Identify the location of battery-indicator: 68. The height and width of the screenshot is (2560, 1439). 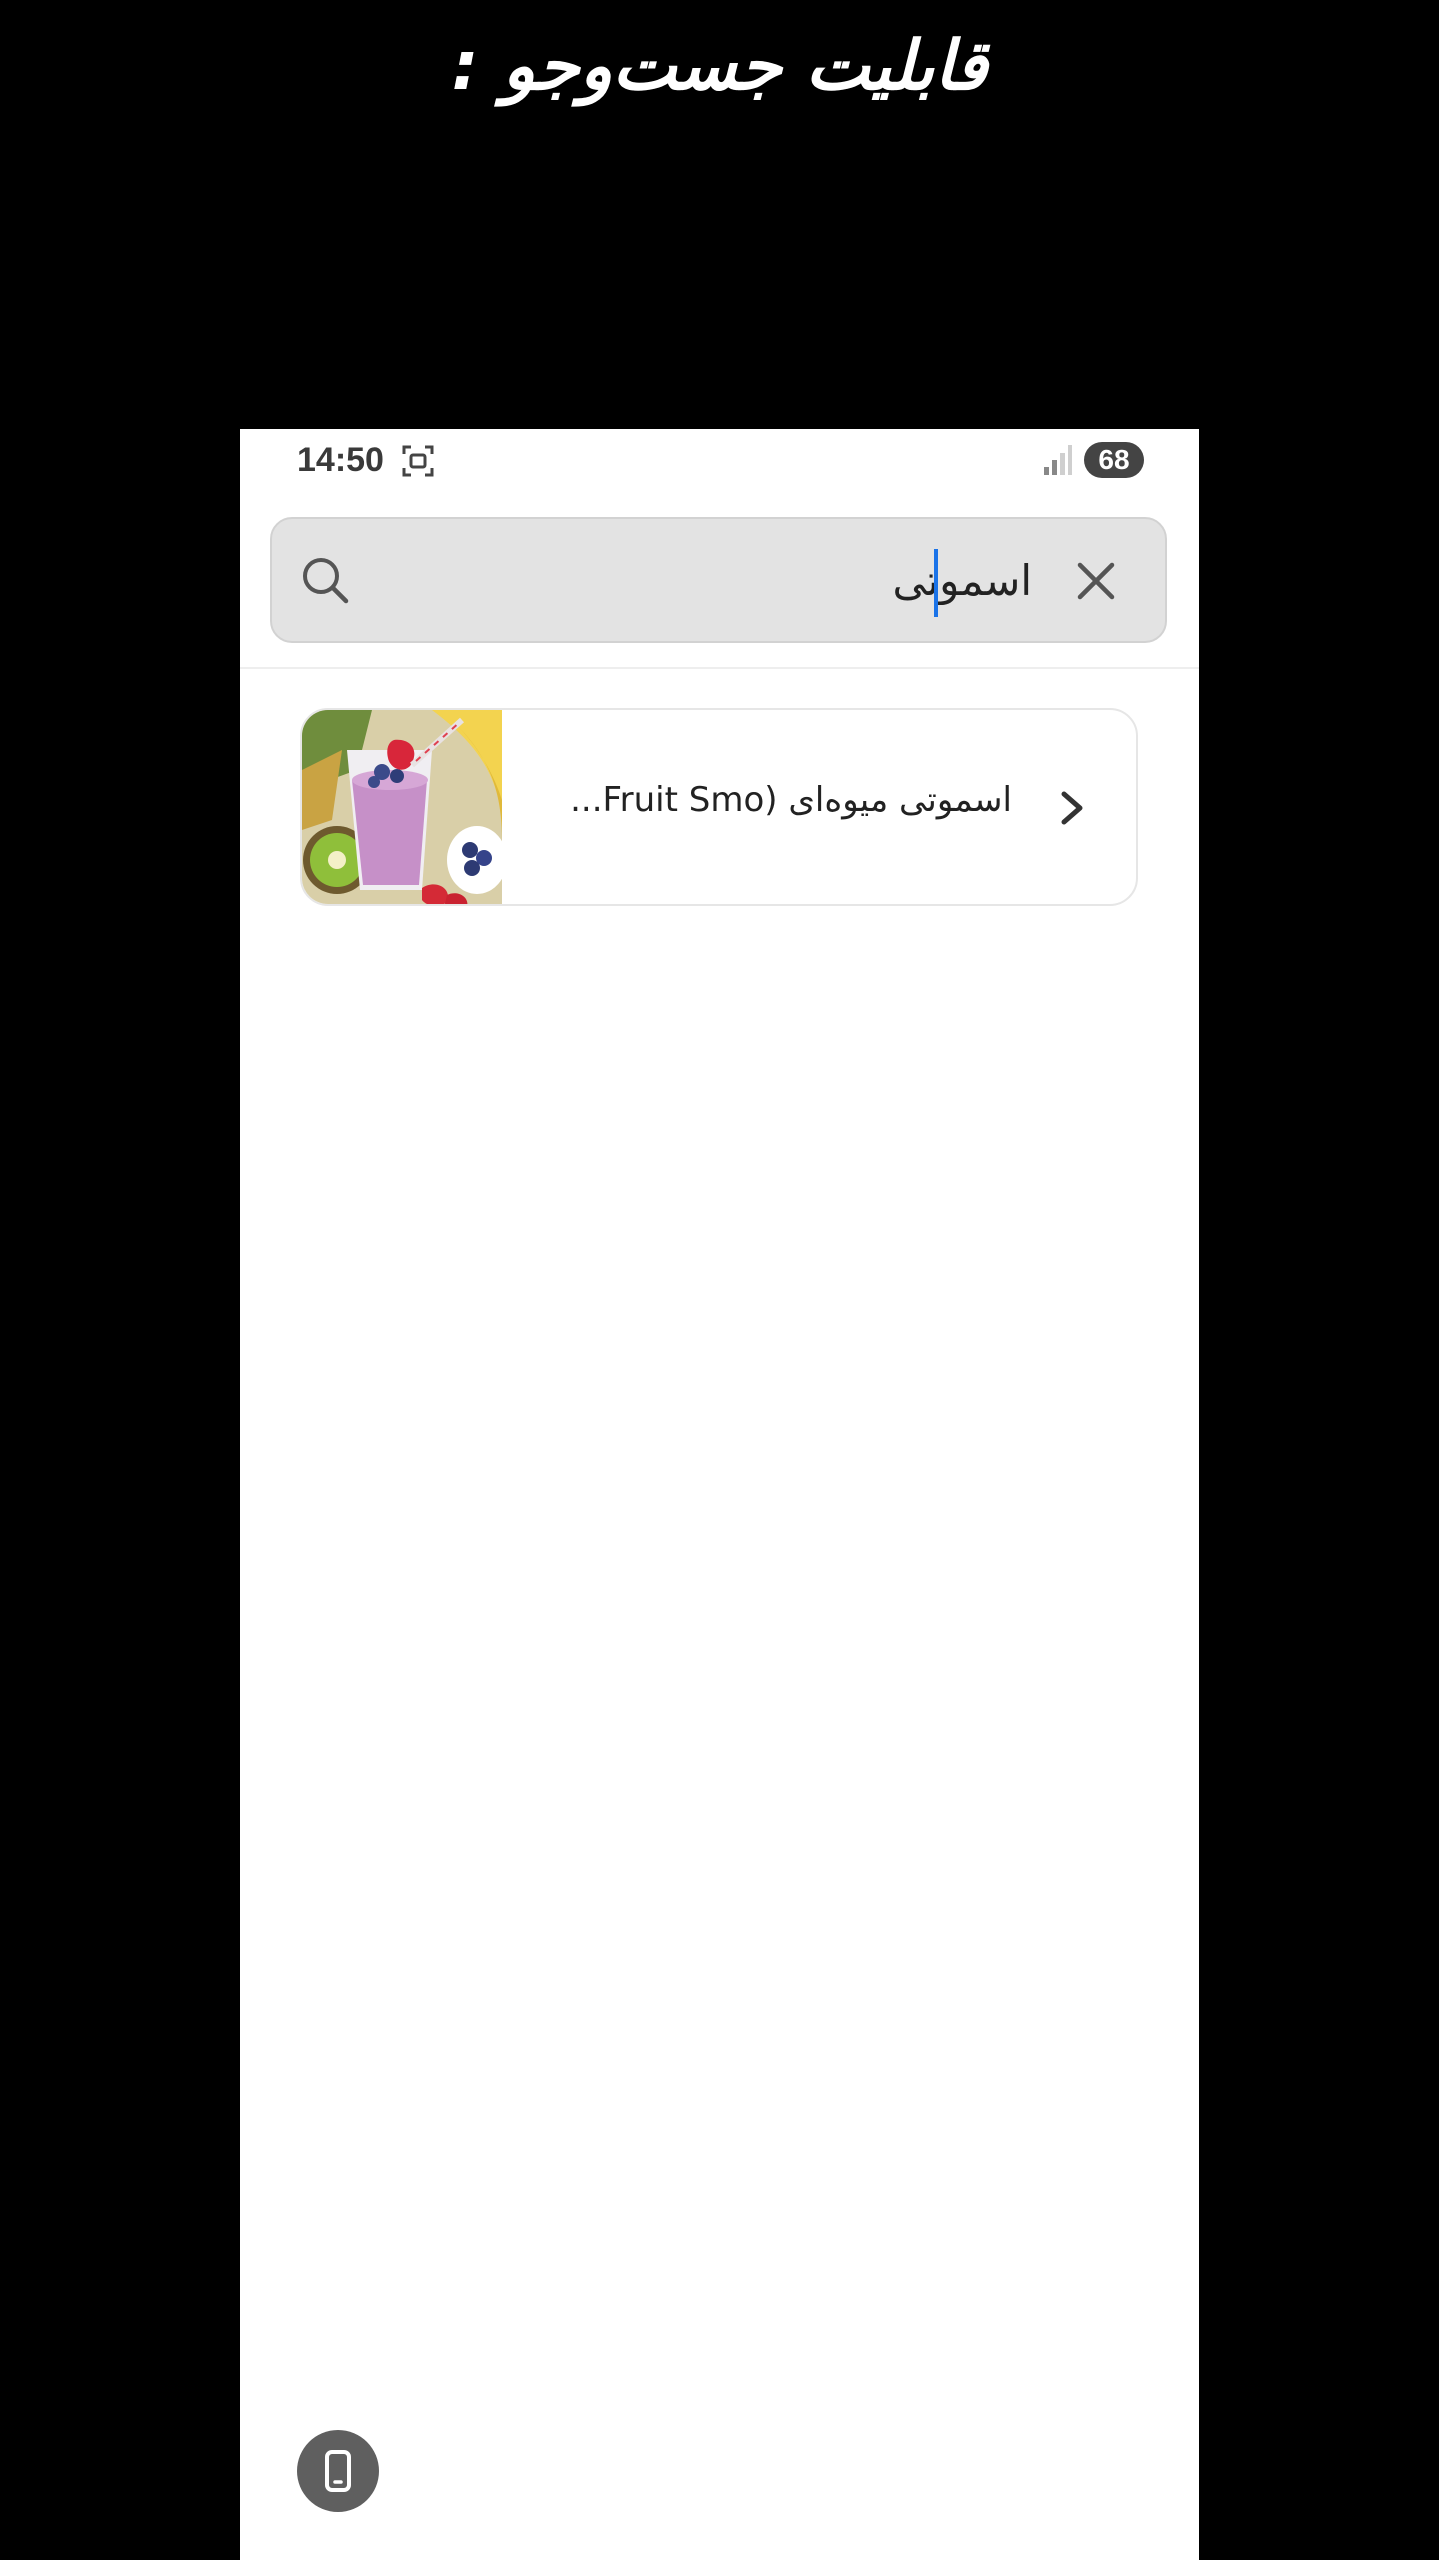
(1114, 460).